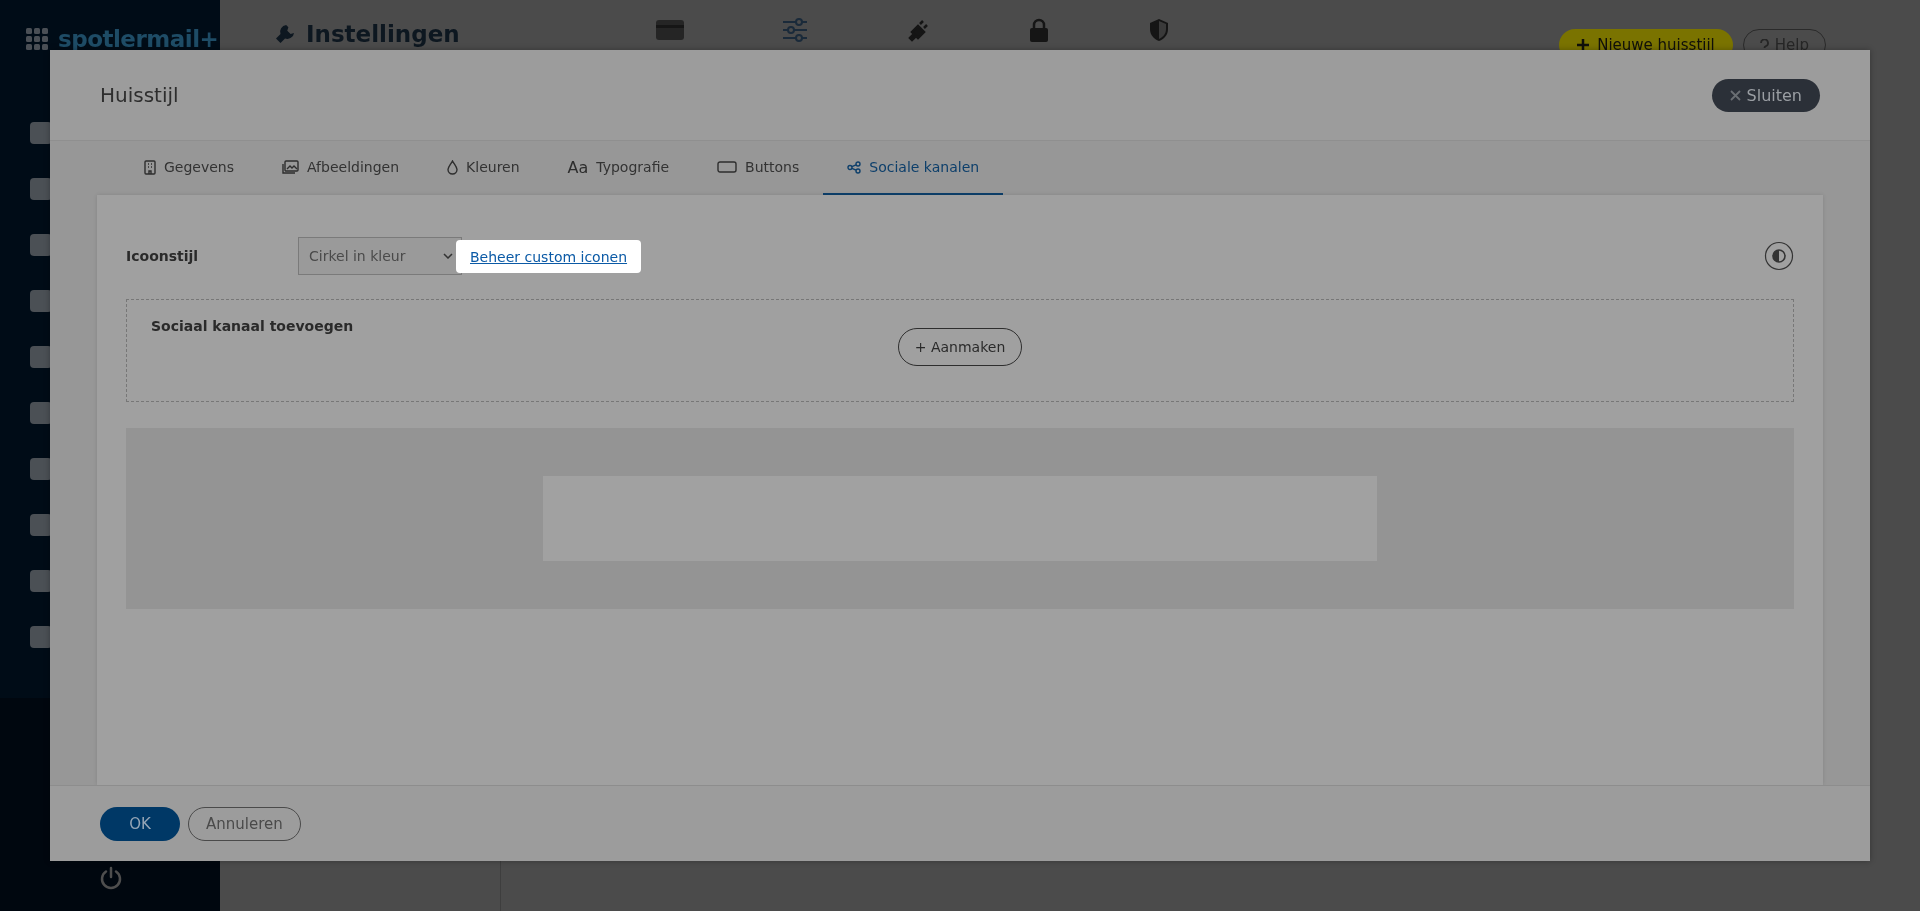 This screenshot has width=1920, height=911. What do you see at coordinates (448, 256) in the screenshot?
I see `chevron-down-icon` at bounding box center [448, 256].